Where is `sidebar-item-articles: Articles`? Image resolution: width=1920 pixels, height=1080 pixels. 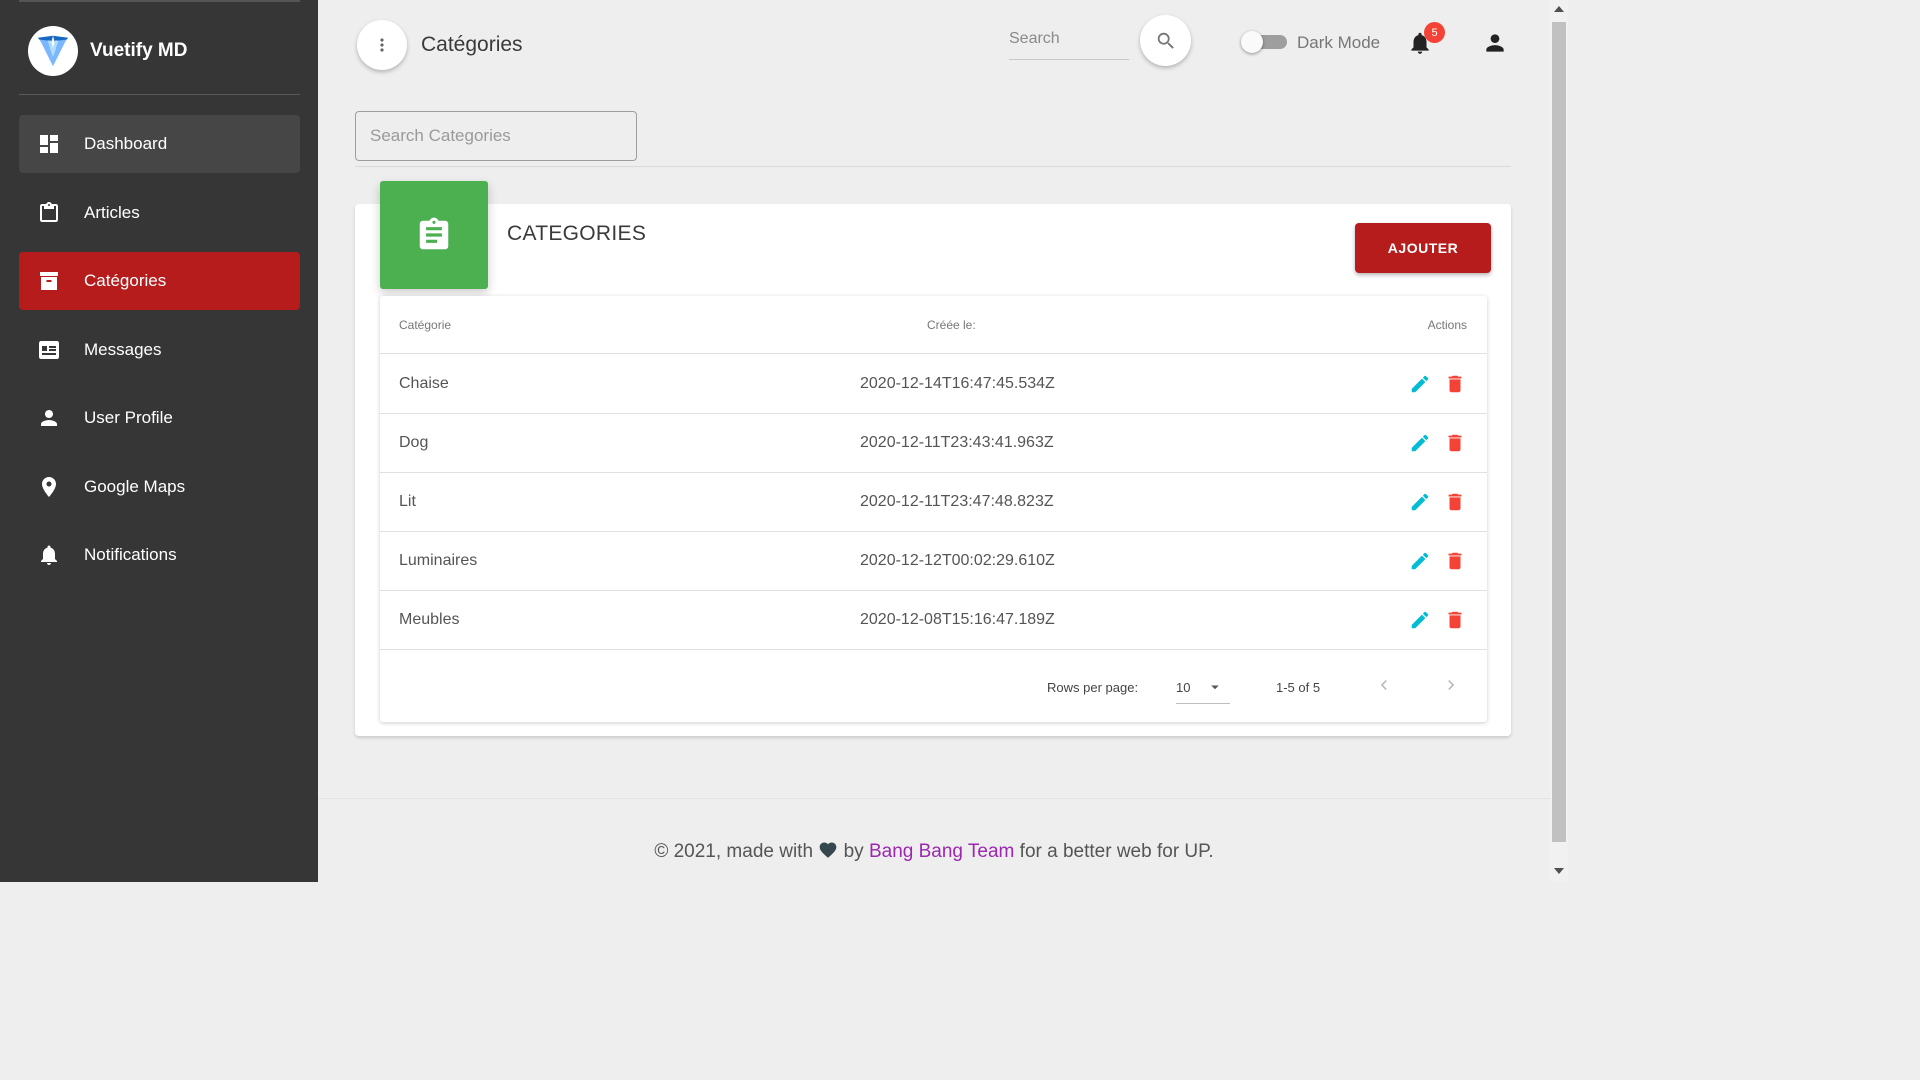
sidebar-item-articles: Articles is located at coordinates (159, 213).